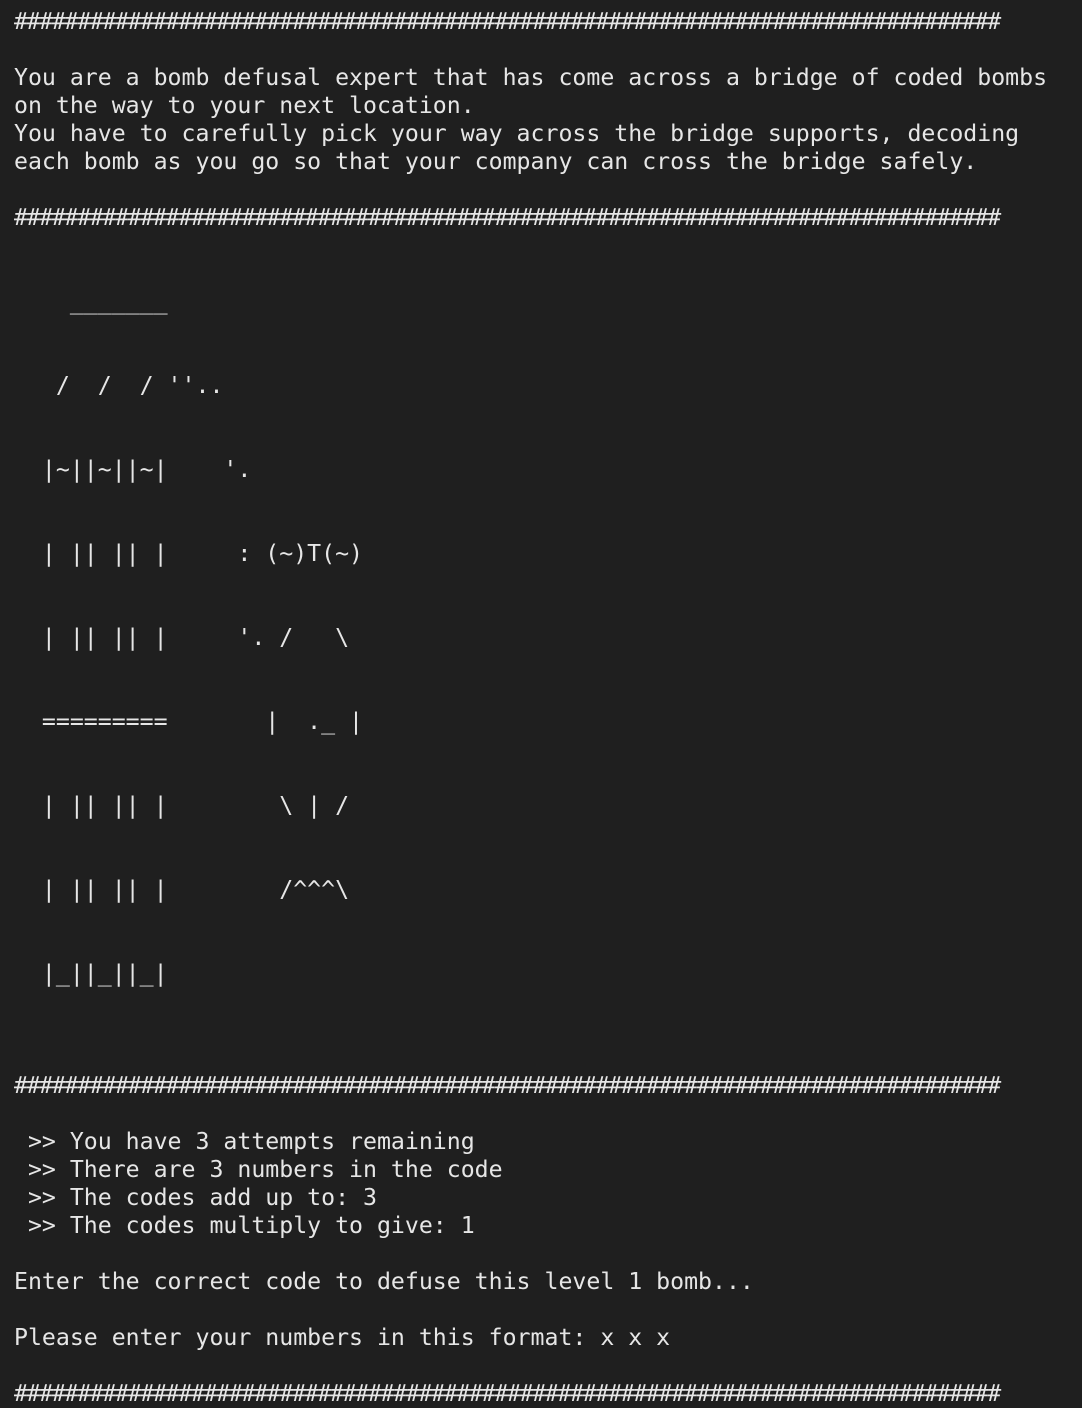 Image resolution: width=1082 pixels, height=1408 pixels. Describe the element at coordinates (189, 721) in the screenshot. I see `ascii-art-line: ========= | ._ |` at that location.